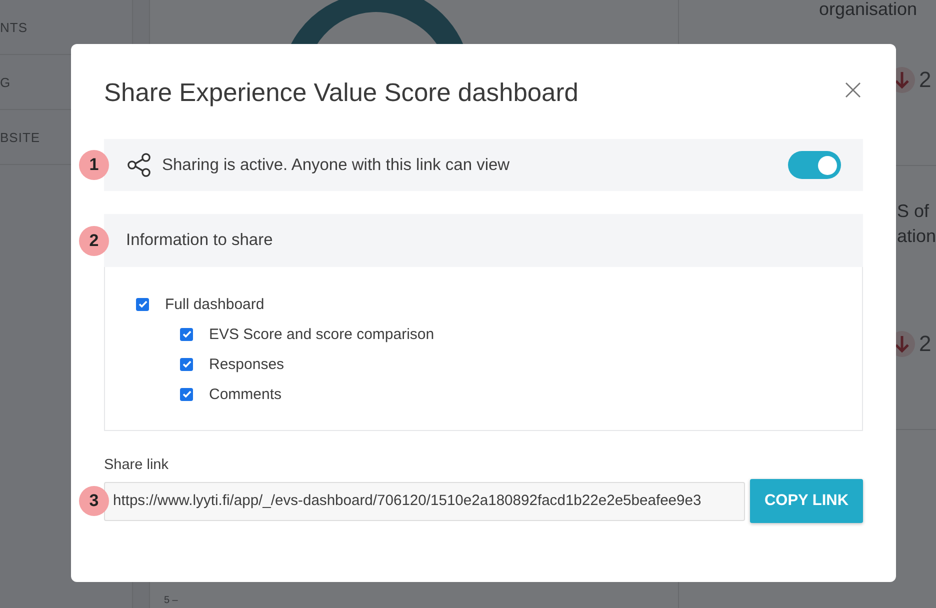 This screenshot has width=936, height=608. I want to click on axis-tick: 5 –, so click(170, 601).